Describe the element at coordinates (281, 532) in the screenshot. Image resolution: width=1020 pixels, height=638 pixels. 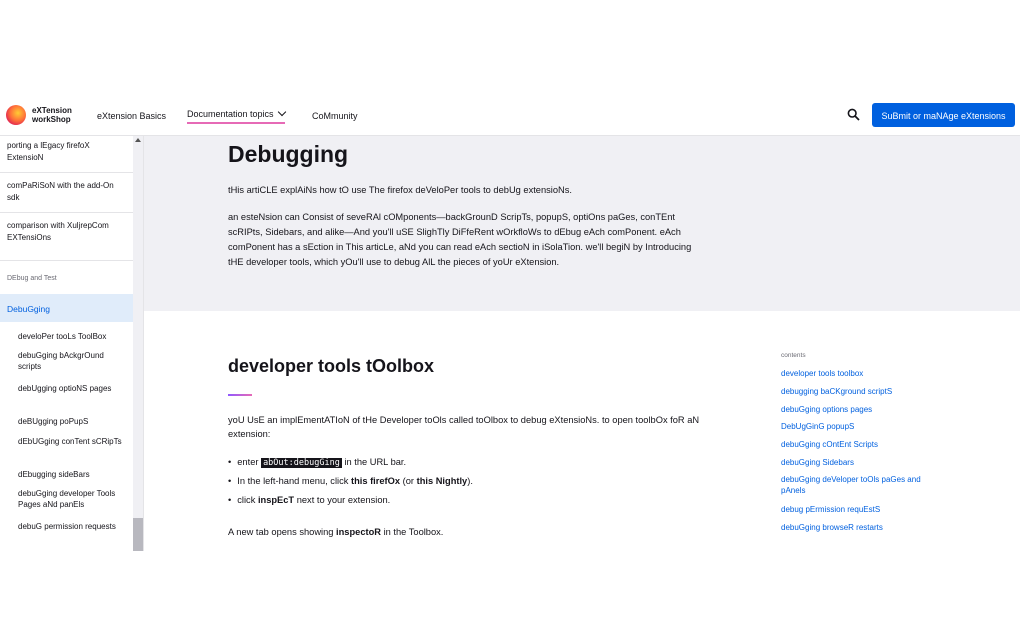
I see `body-text: A new tab opens showing` at that location.